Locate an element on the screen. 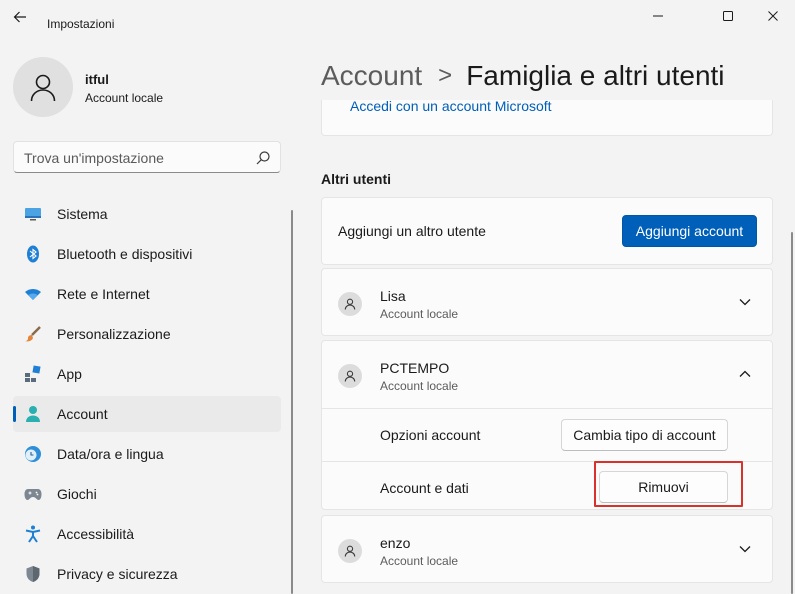 This screenshot has width=795, height=594. maximize-icon is located at coordinates (728, 16).